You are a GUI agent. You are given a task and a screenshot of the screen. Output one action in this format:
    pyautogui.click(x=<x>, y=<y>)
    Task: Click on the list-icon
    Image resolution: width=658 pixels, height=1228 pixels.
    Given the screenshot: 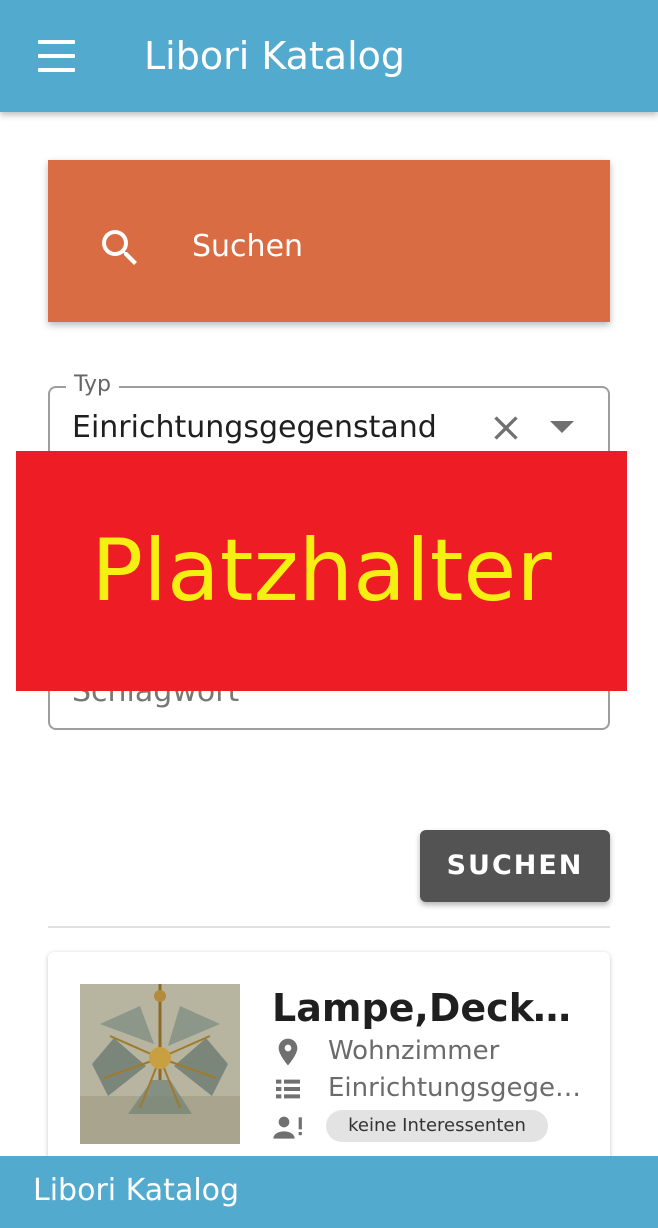 What is the action you would take?
    pyautogui.click(x=288, y=1089)
    